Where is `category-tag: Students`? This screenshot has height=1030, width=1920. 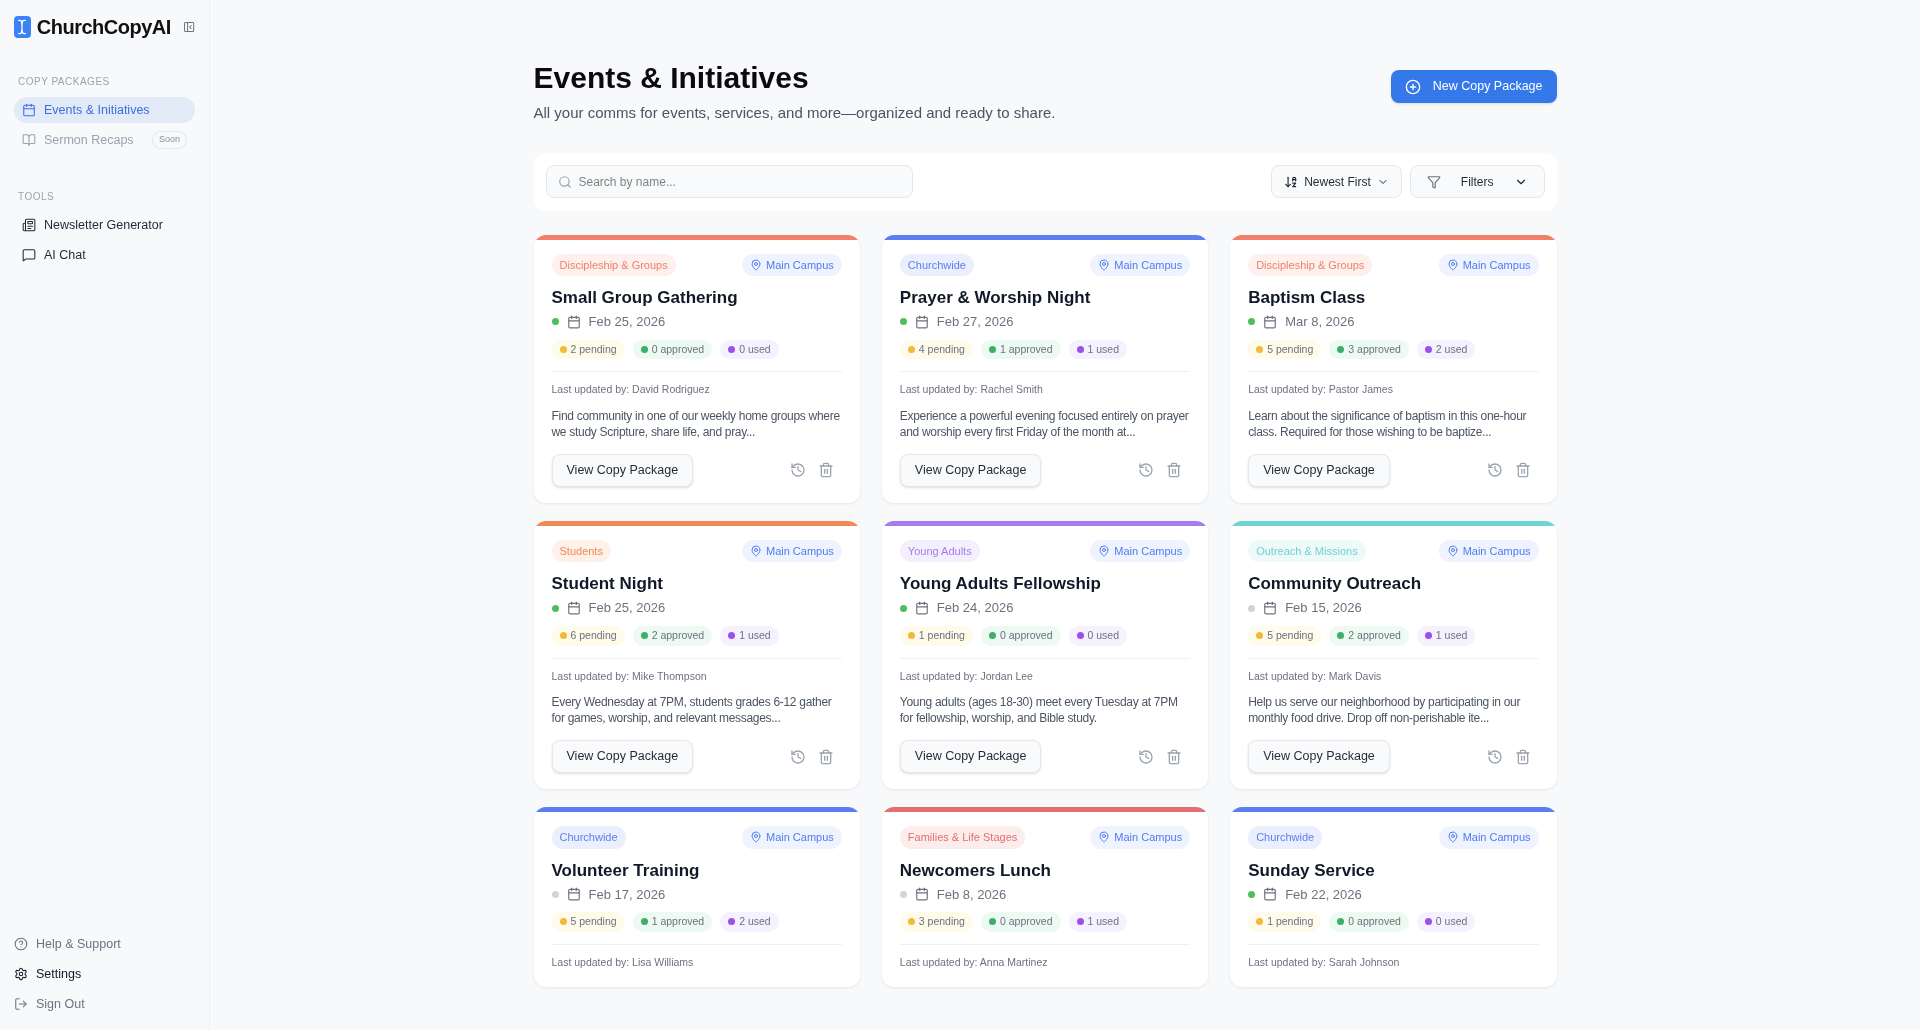
category-tag: Students is located at coordinates (581, 551).